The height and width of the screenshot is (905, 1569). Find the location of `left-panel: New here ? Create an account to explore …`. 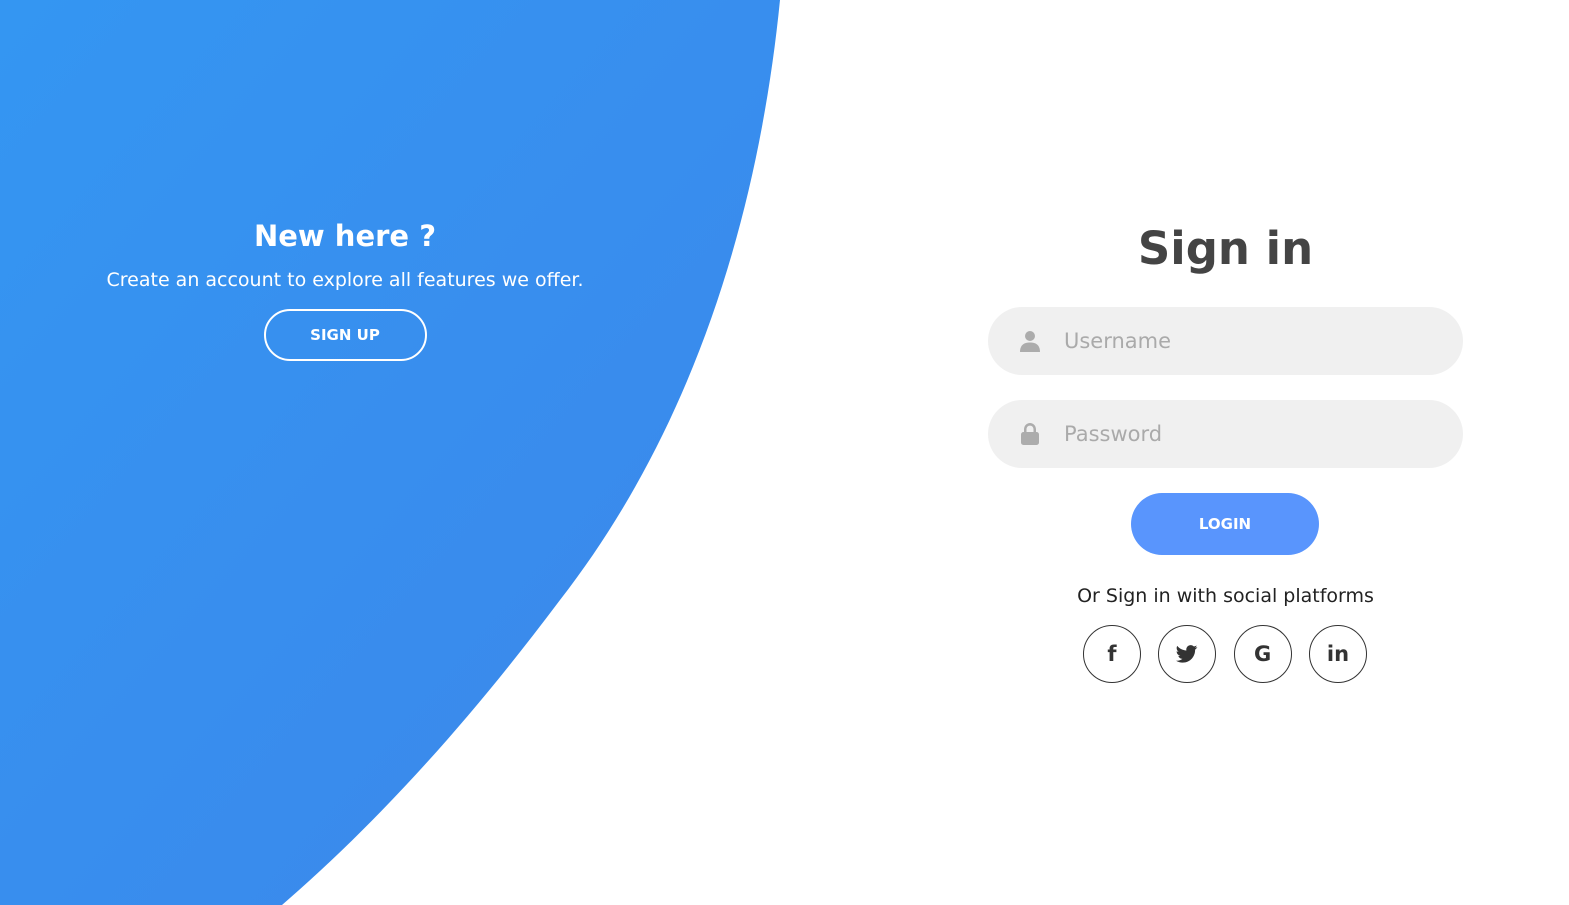

left-panel: New here ? Create an account to explore … is located at coordinates (345, 287).